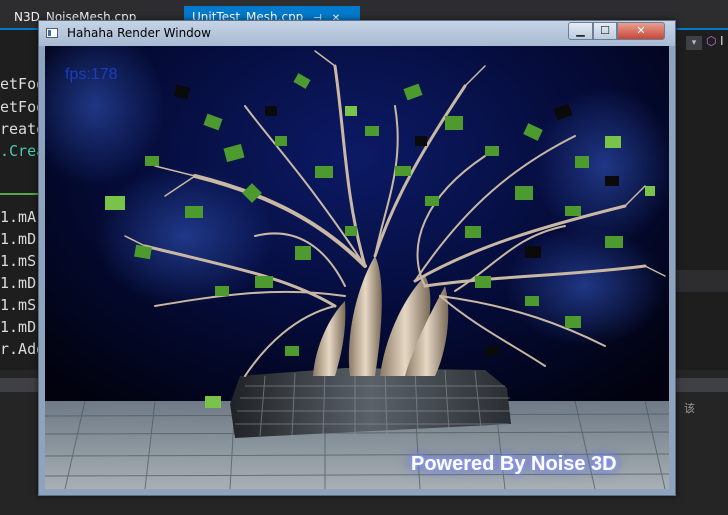 Image resolution: width=728 pixels, height=515 pixels. What do you see at coordinates (20, 194) in the screenshot?
I see `code-separator` at bounding box center [20, 194].